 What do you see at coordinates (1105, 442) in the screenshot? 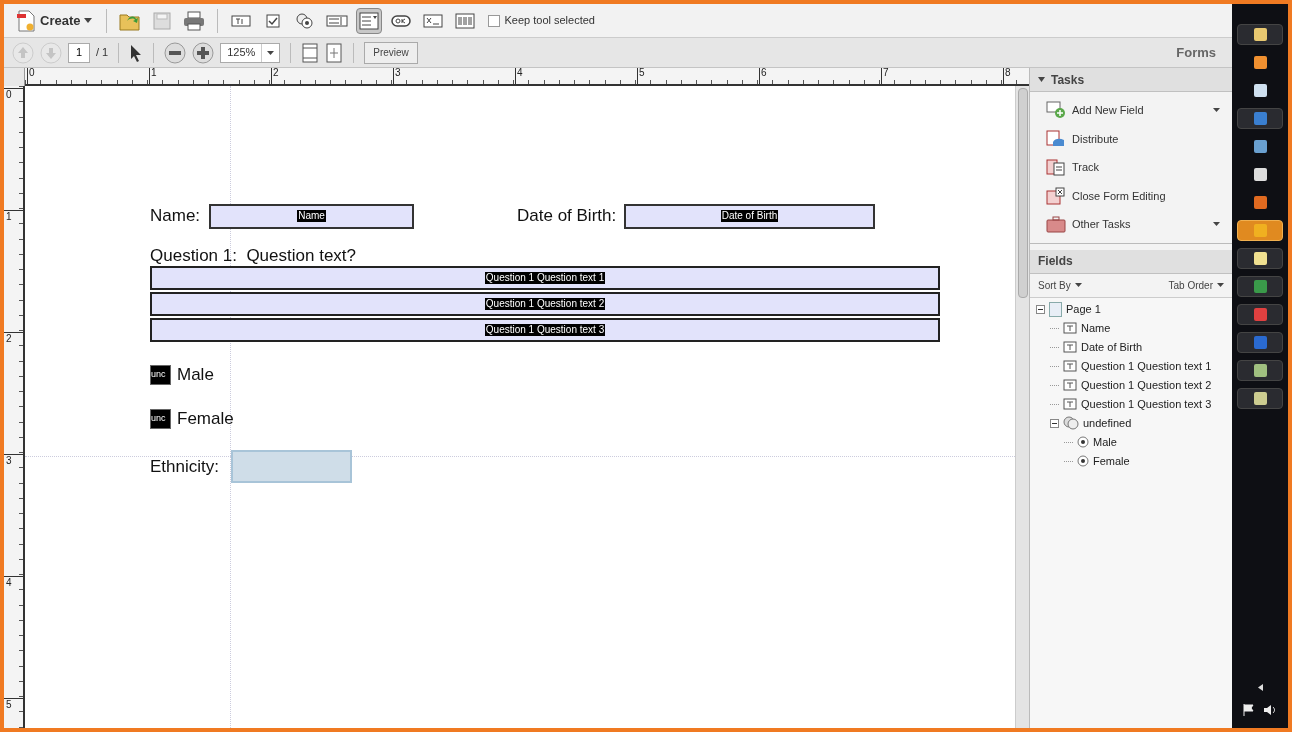
I see `tree-item: Male` at bounding box center [1105, 442].